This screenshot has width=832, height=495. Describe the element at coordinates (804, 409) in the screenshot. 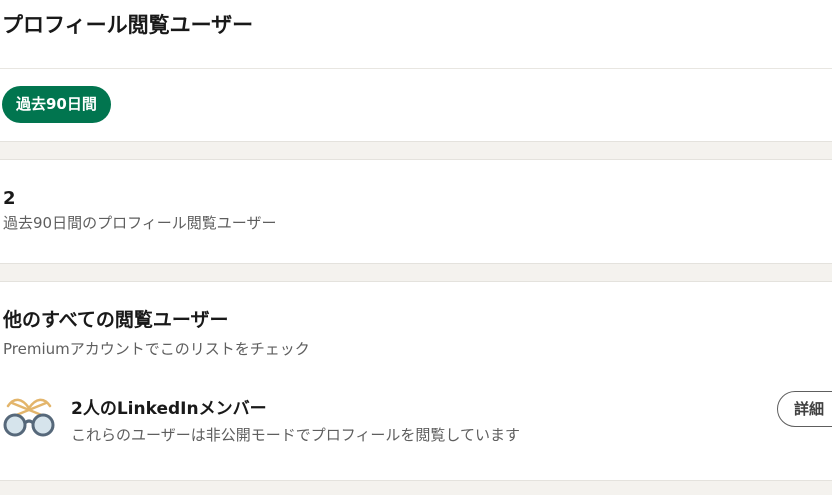

I see `details-button: 詳細` at that location.